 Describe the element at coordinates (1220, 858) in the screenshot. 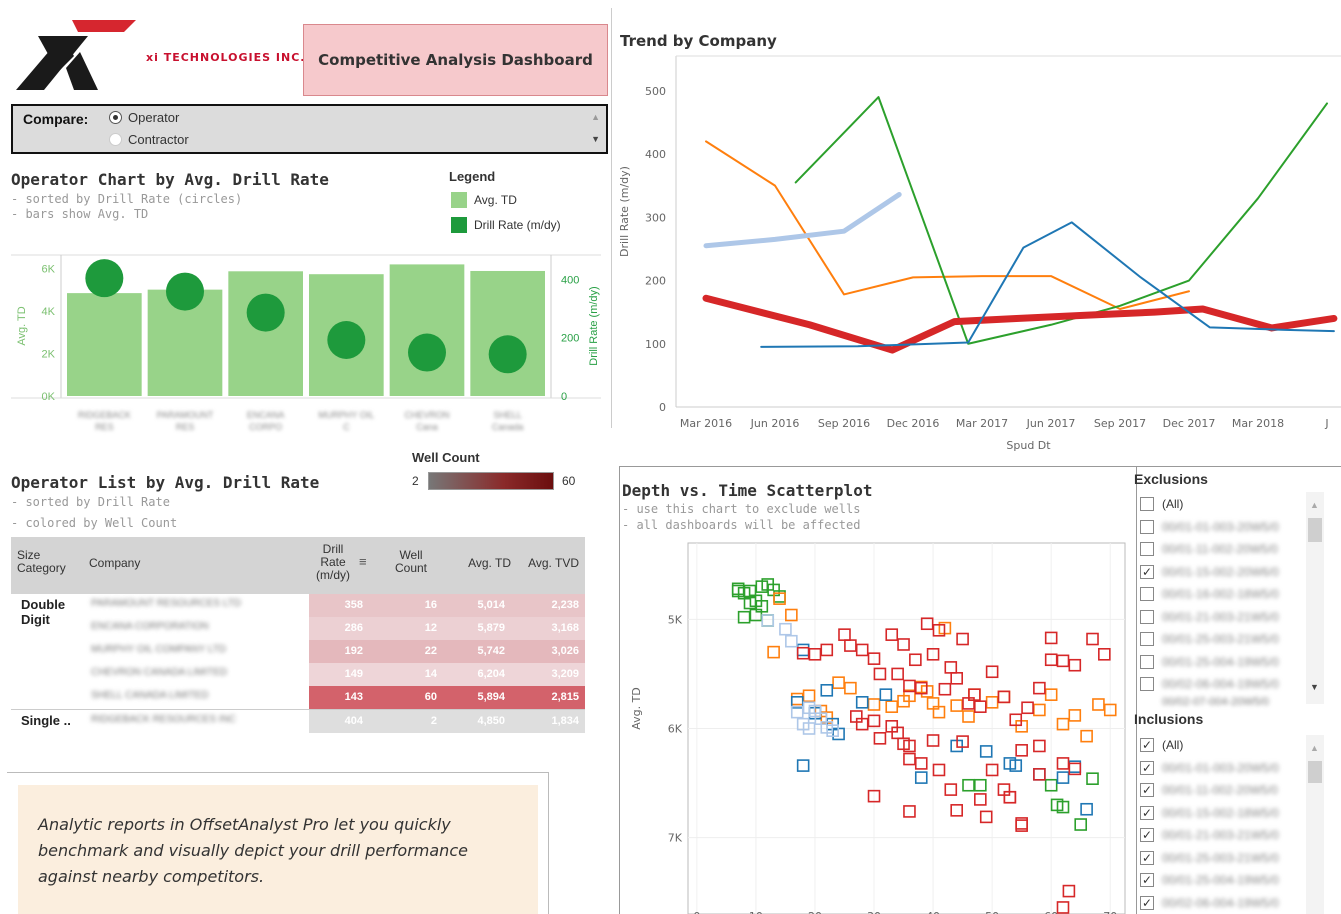

I see `filter-item: ✓ 00/01-25-003-21W5/0` at that location.